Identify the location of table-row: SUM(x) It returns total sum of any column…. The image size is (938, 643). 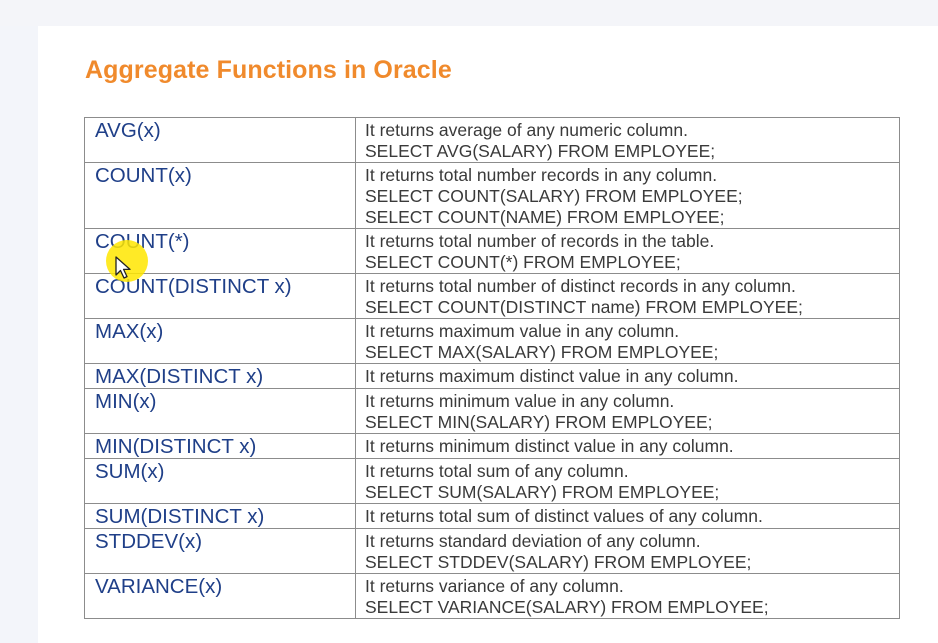
(492, 481).